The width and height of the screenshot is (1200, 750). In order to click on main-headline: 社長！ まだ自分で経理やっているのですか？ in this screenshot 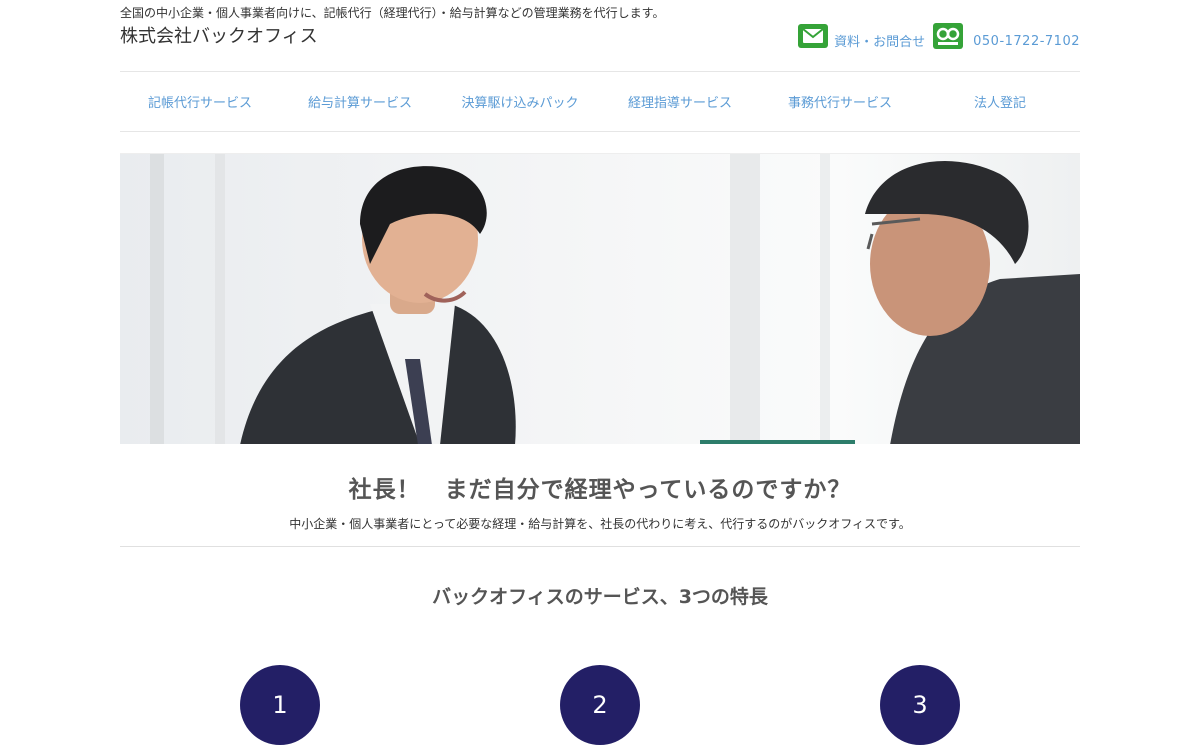, I will do `click(600, 490)`.